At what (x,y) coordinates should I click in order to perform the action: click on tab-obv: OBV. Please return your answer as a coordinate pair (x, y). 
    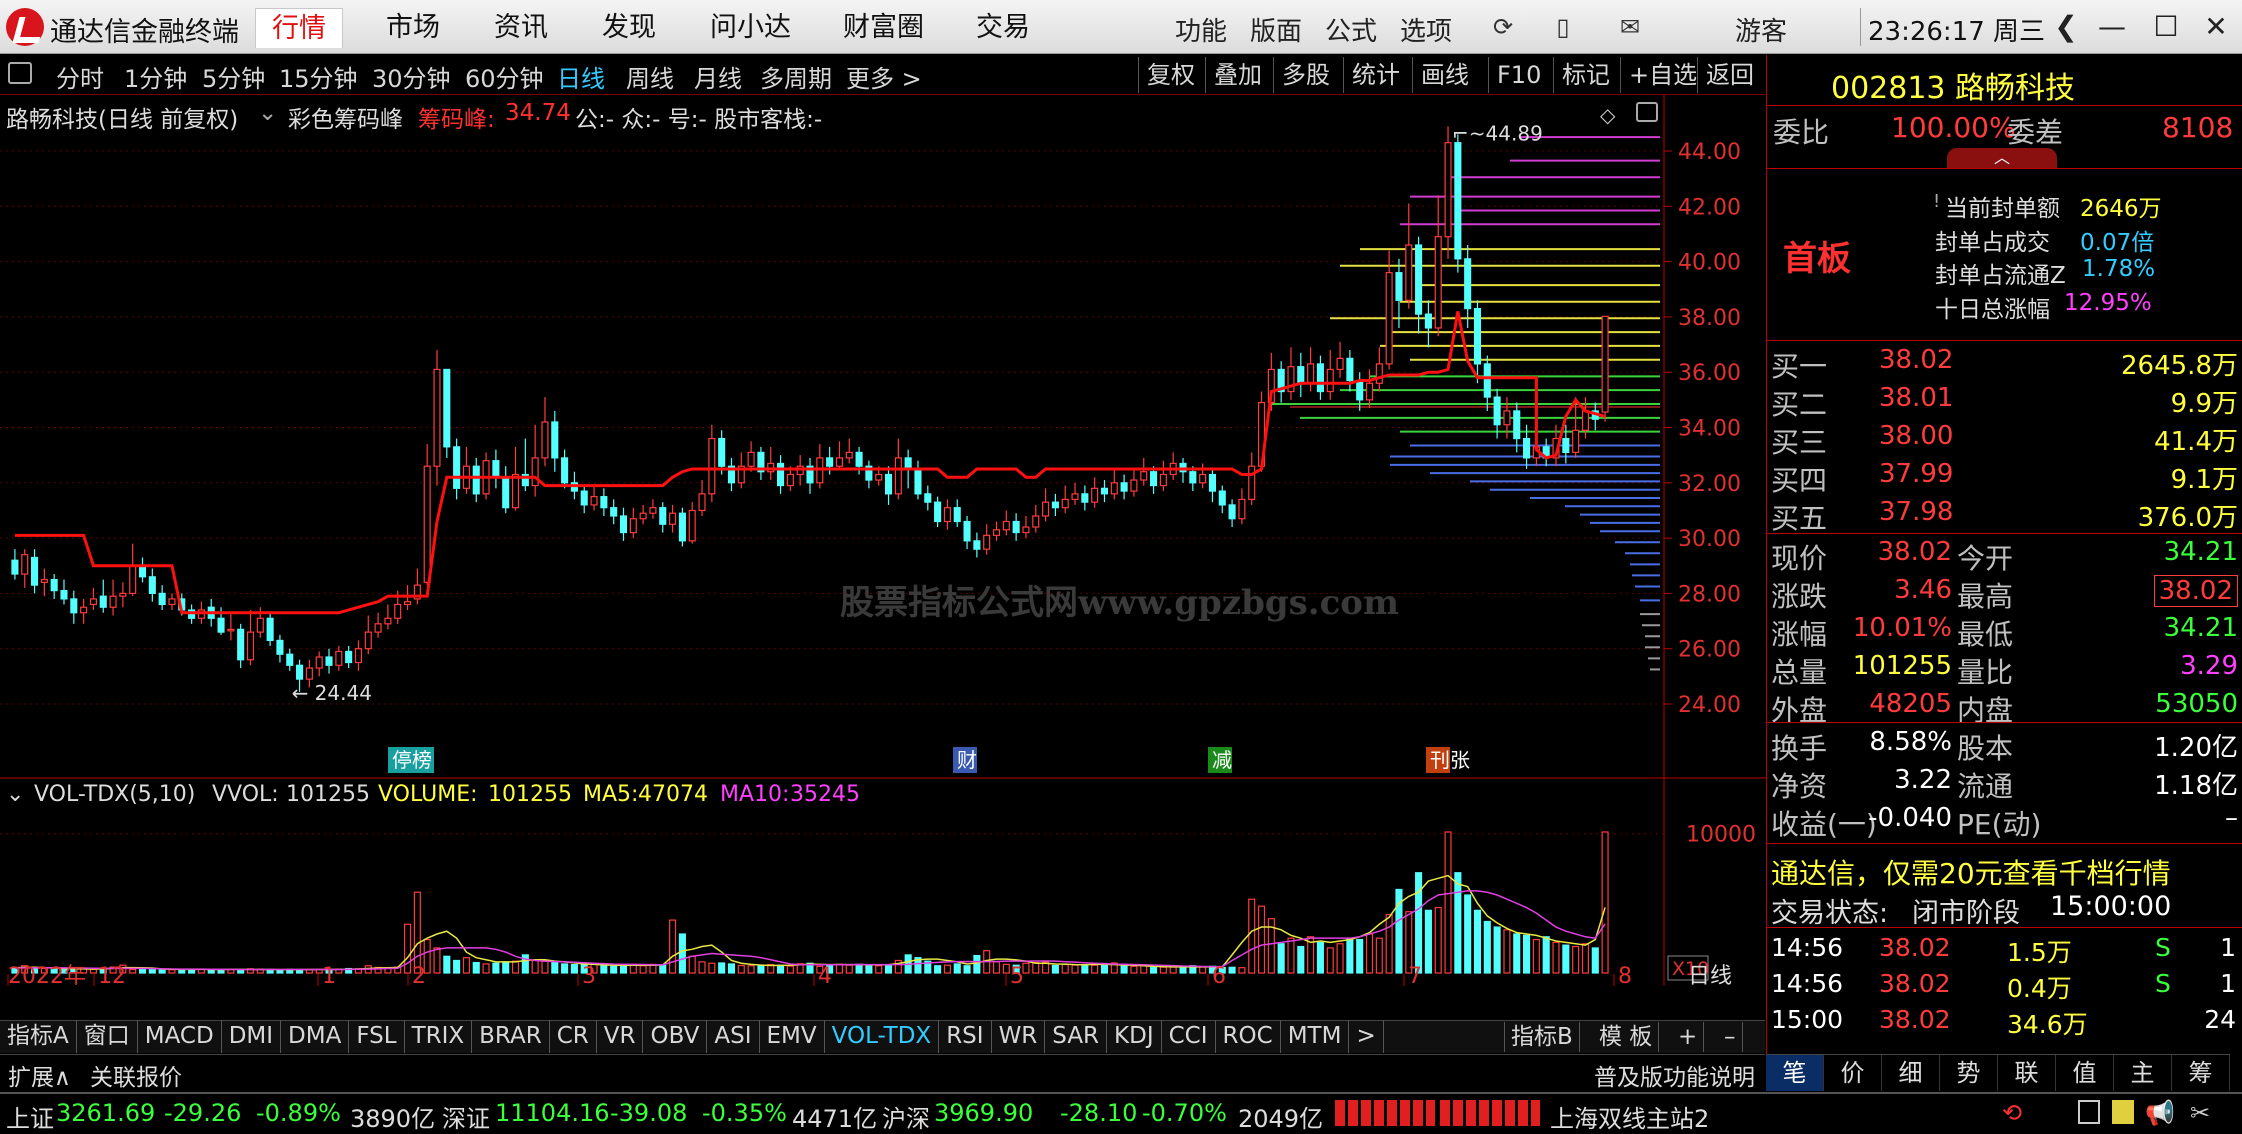
    Looking at the image, I should click on (675, 1036).